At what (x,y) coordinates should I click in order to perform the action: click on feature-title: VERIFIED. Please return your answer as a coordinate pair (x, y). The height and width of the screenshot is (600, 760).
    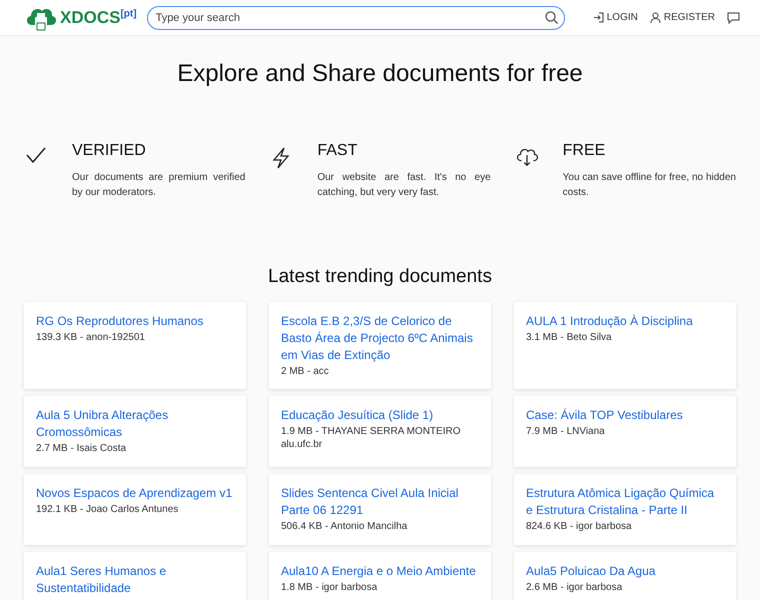
    Looking at the image, I should click on (109, 151).